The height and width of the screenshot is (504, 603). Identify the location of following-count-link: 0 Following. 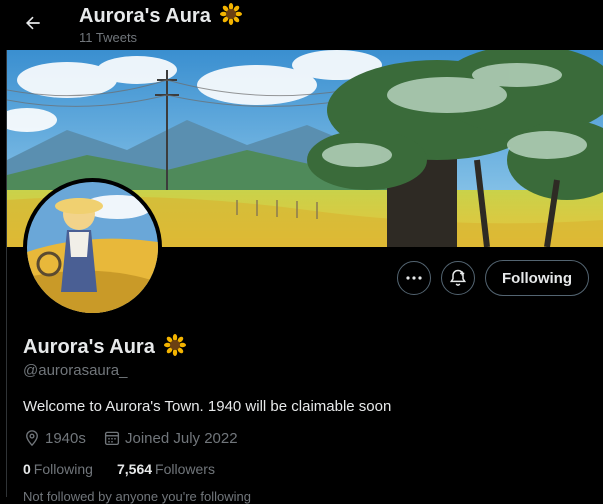
(58, 469).